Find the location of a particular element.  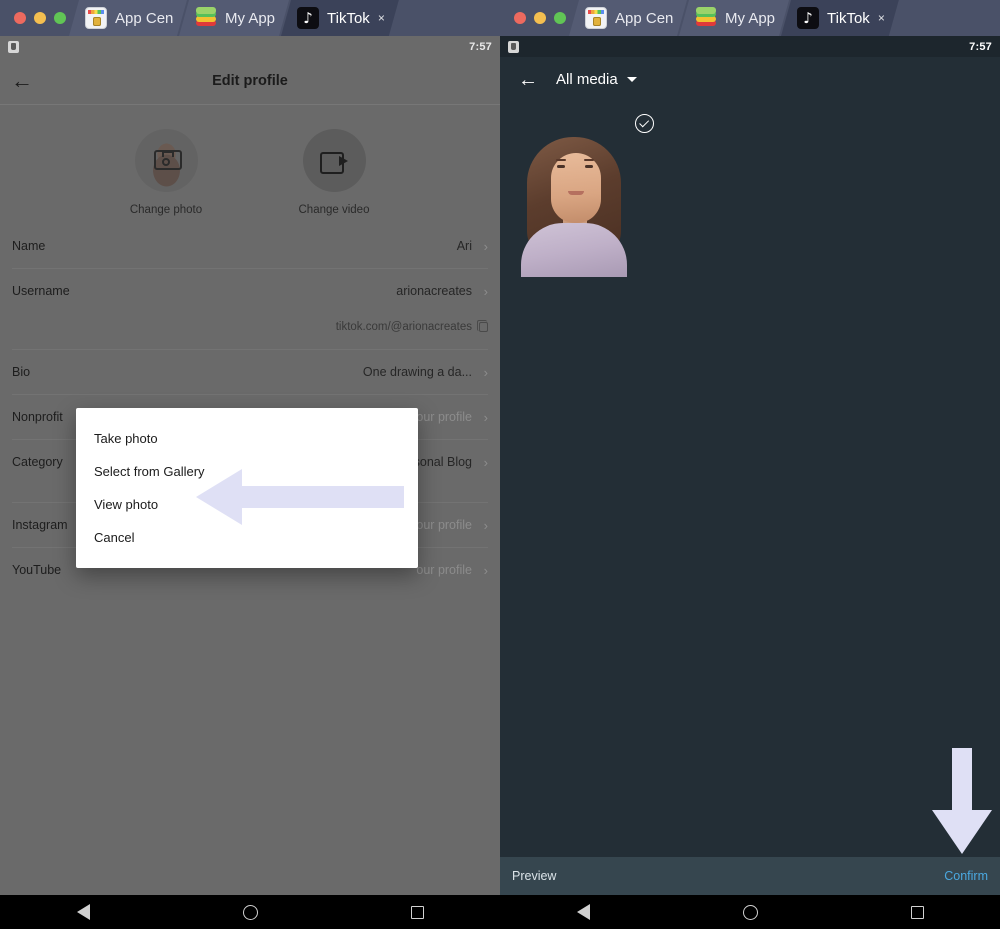

edit-profile-header: ← Edit profile is located at coordinates (250, 81).